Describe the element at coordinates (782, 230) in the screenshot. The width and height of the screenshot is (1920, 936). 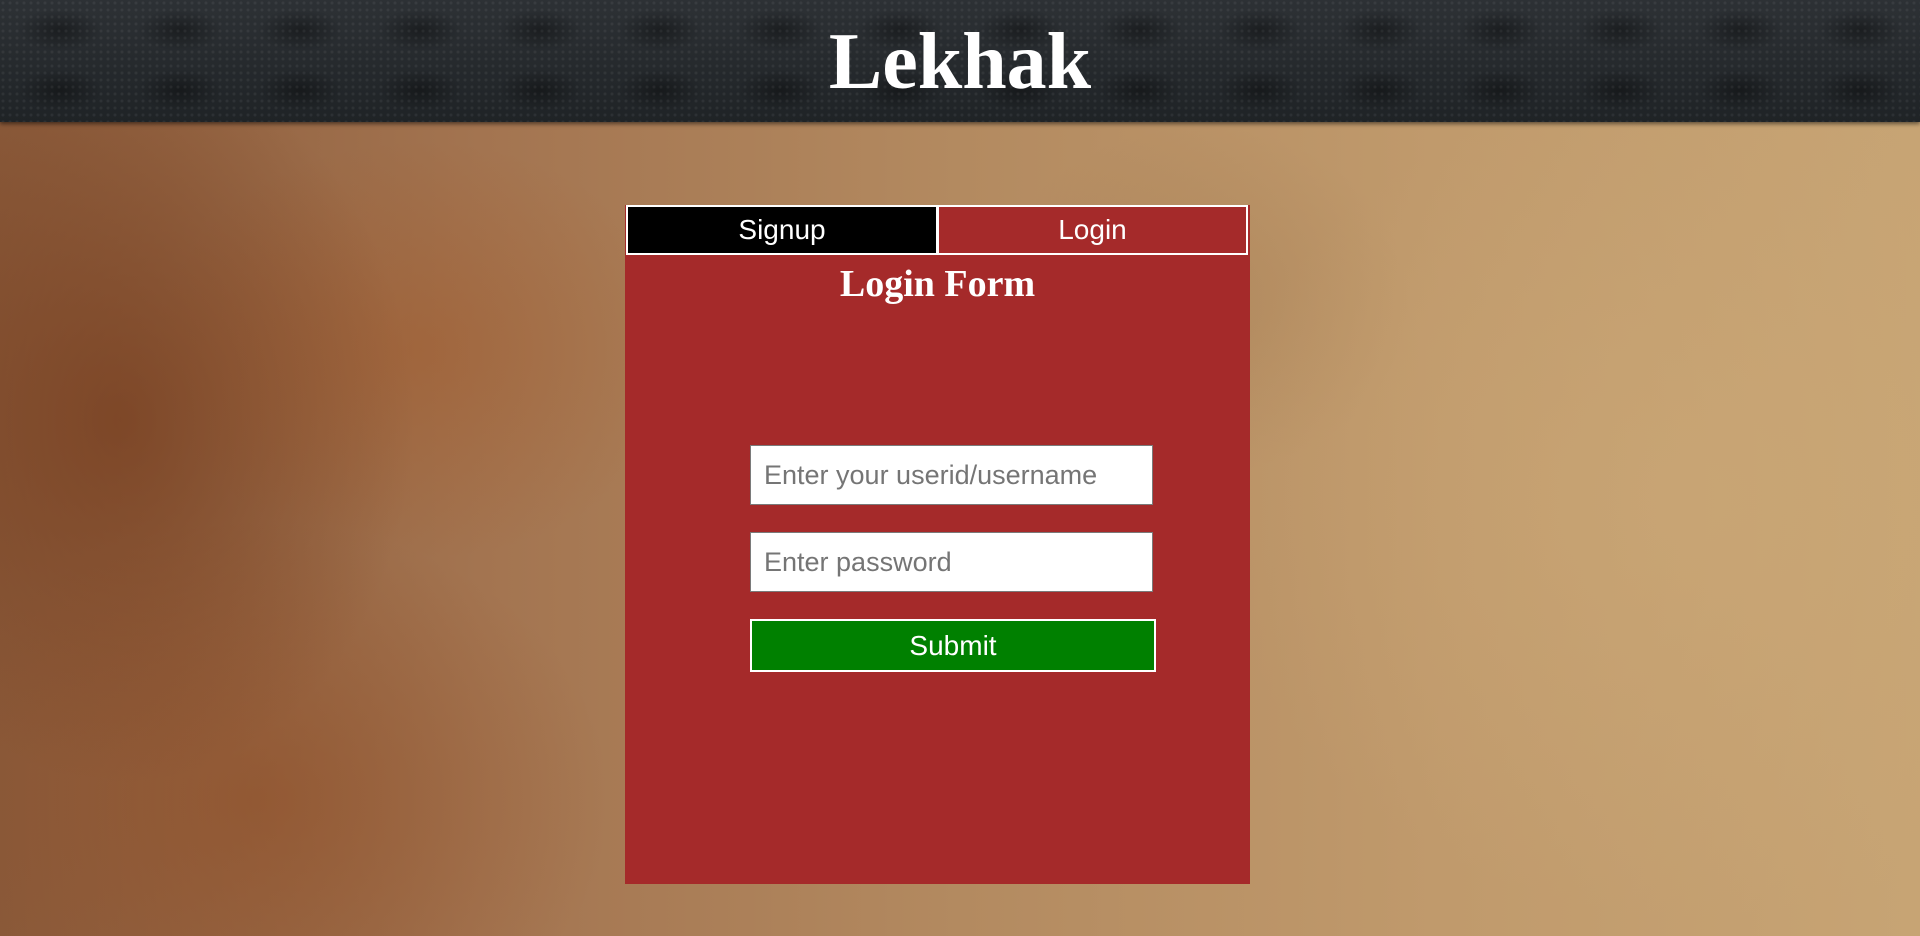
I see `tab-signup: Signup` at that location.